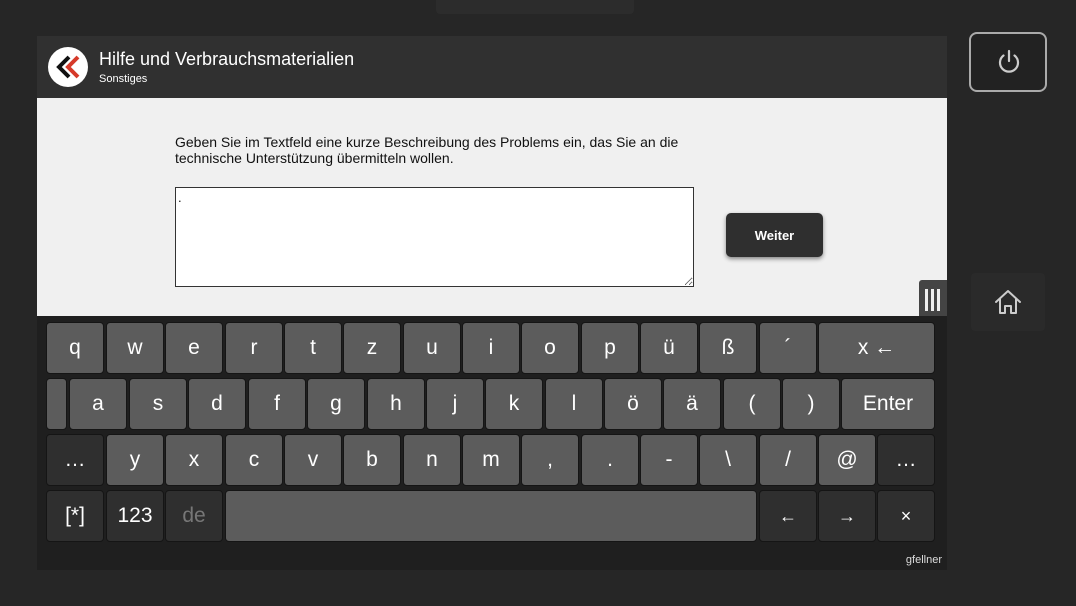  I want to click on key-q: q, so click(75, 348).